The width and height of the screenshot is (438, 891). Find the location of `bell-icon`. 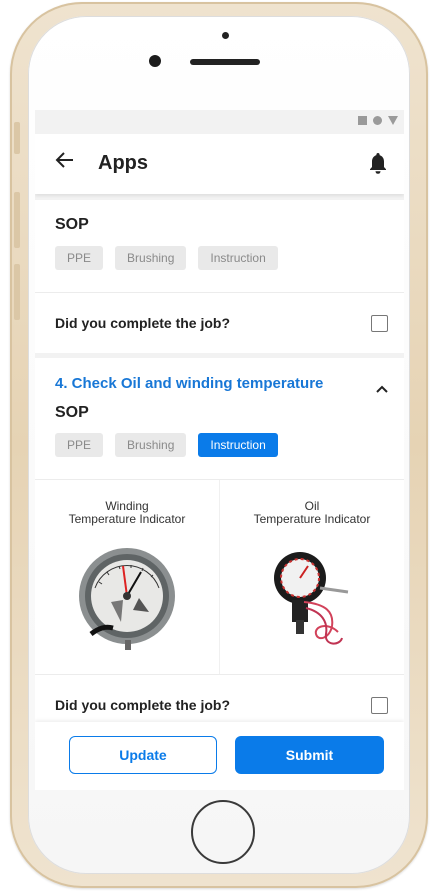

bell-icon is located at coordinates (379, 164).